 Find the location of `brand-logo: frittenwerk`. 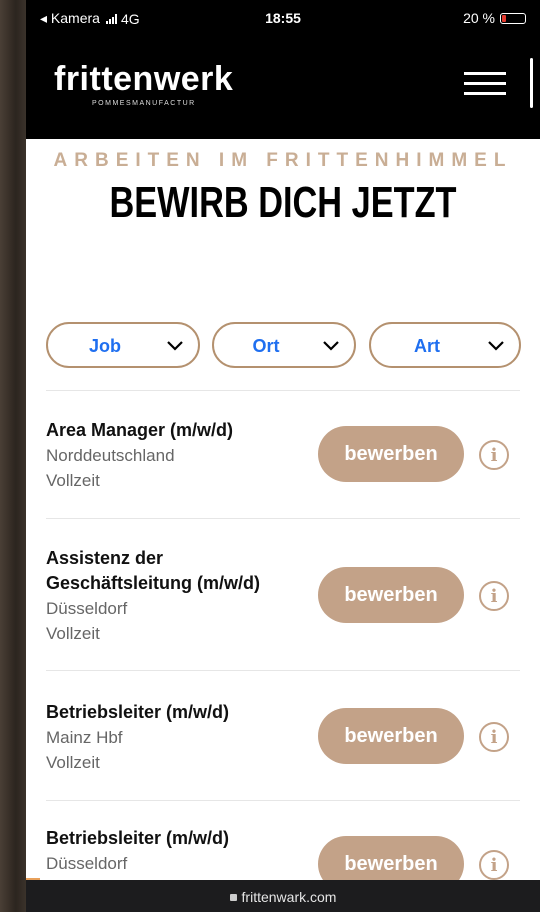

brand-logo: frittenwerk is located at coordinates (143, 79).